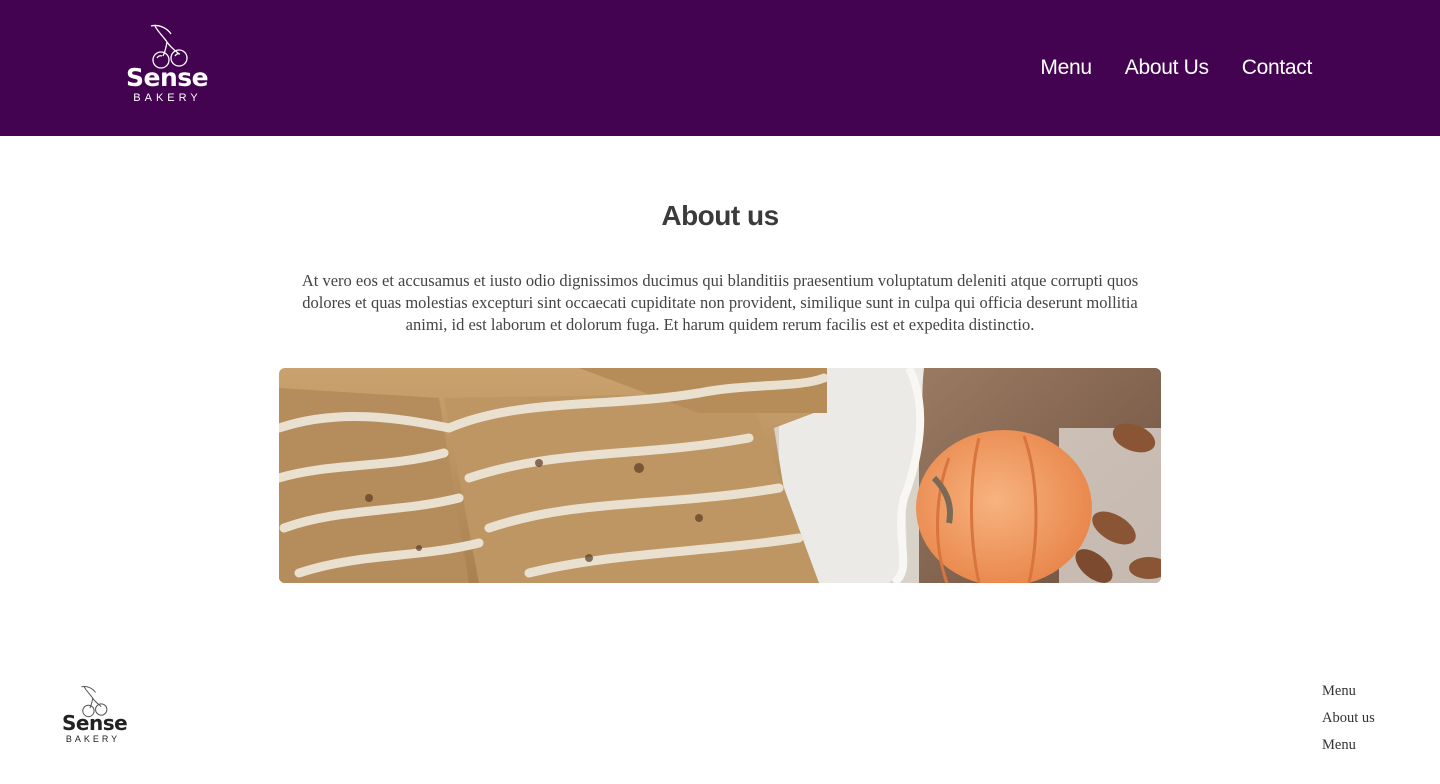 This screenshot has width=1440, height=784. What do you see at coordinates (95, 723) in the screenshot?
I see `footer-logo-brand: Sense` at bounding box center [95, 723].